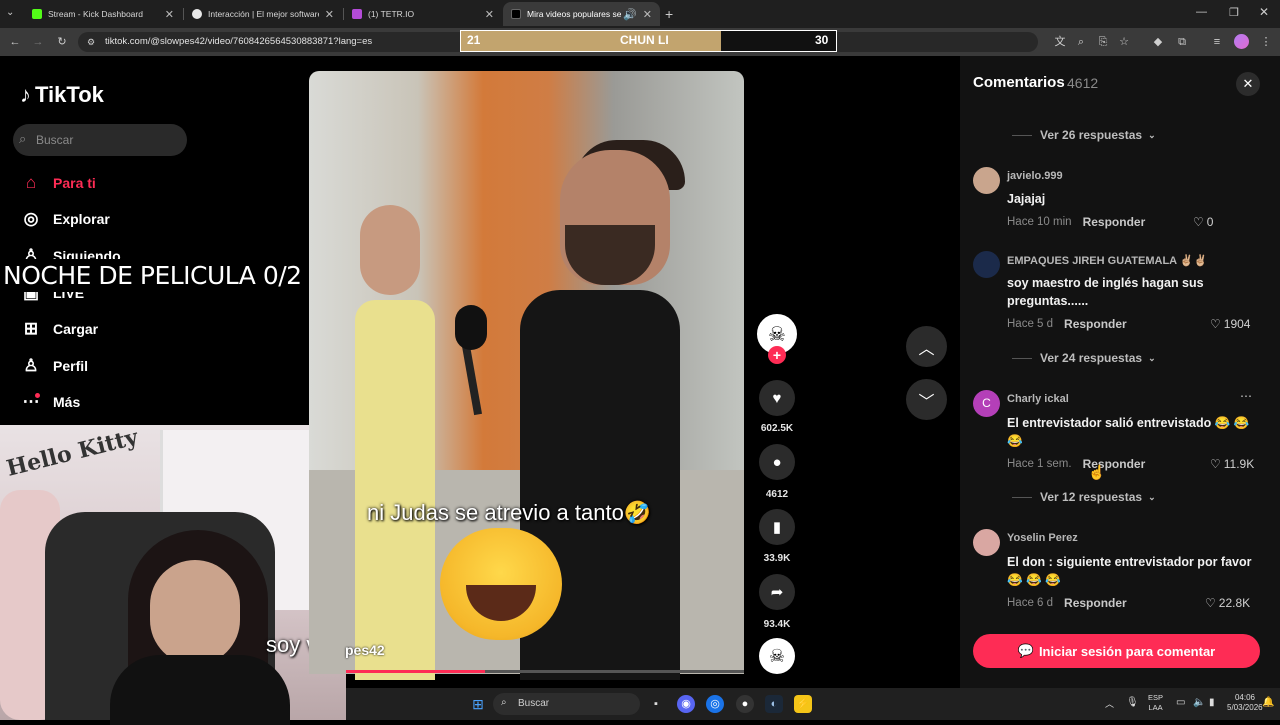 The width and height of the screenshot is (1280, 725). I want to click on tab-tiktok: Mira videos populares selec 🔊 ✕, so click(581, 14).